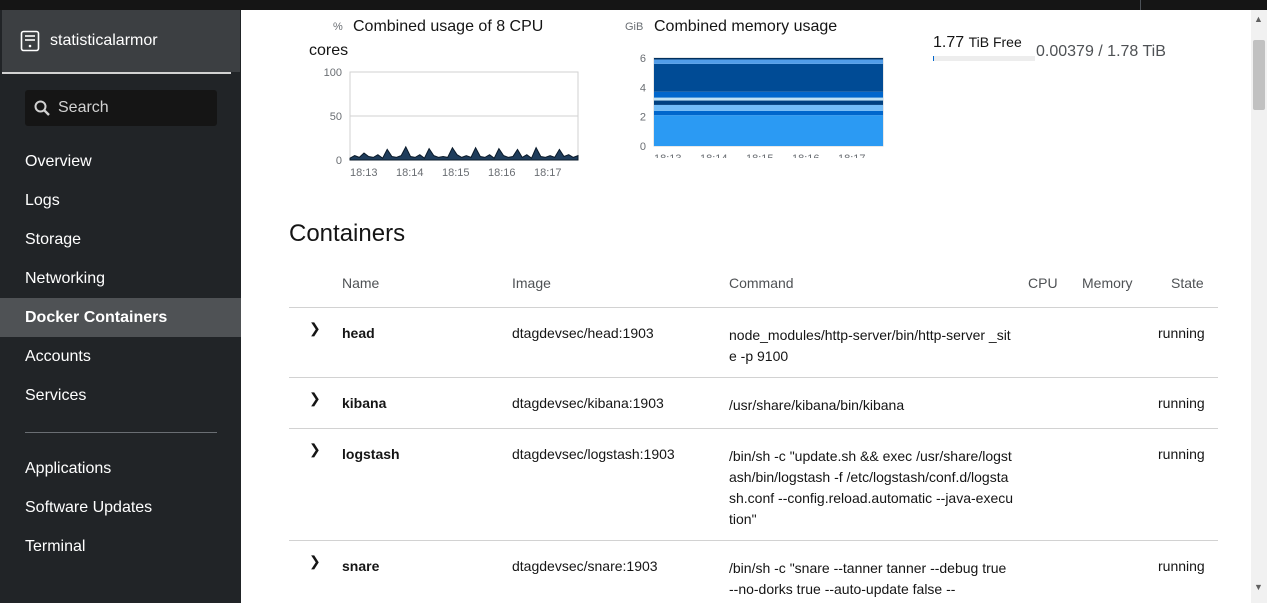  What do you see at coordinates (83, 107) in the screenshot?
I see `search-label: Search` at bounding box center [83, 107].